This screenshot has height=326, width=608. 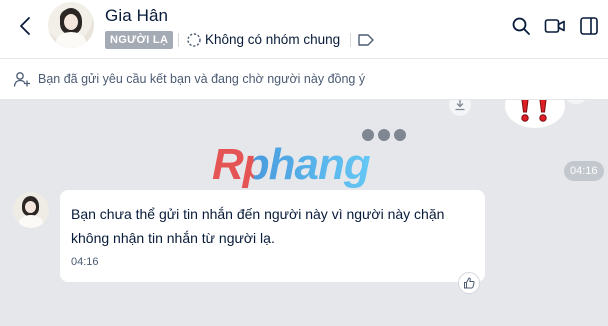 I want to click on search-icon, so click(x=521, y=26).